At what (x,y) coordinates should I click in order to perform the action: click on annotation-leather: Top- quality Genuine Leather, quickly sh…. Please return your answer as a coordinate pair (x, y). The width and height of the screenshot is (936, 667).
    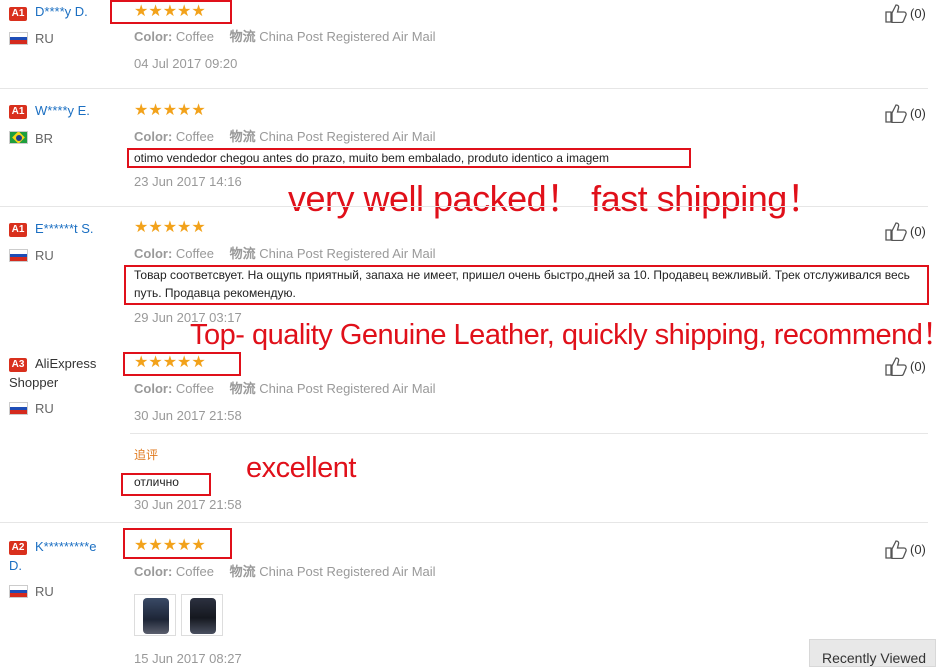
    Looking at the image, I should click on (563, 335).